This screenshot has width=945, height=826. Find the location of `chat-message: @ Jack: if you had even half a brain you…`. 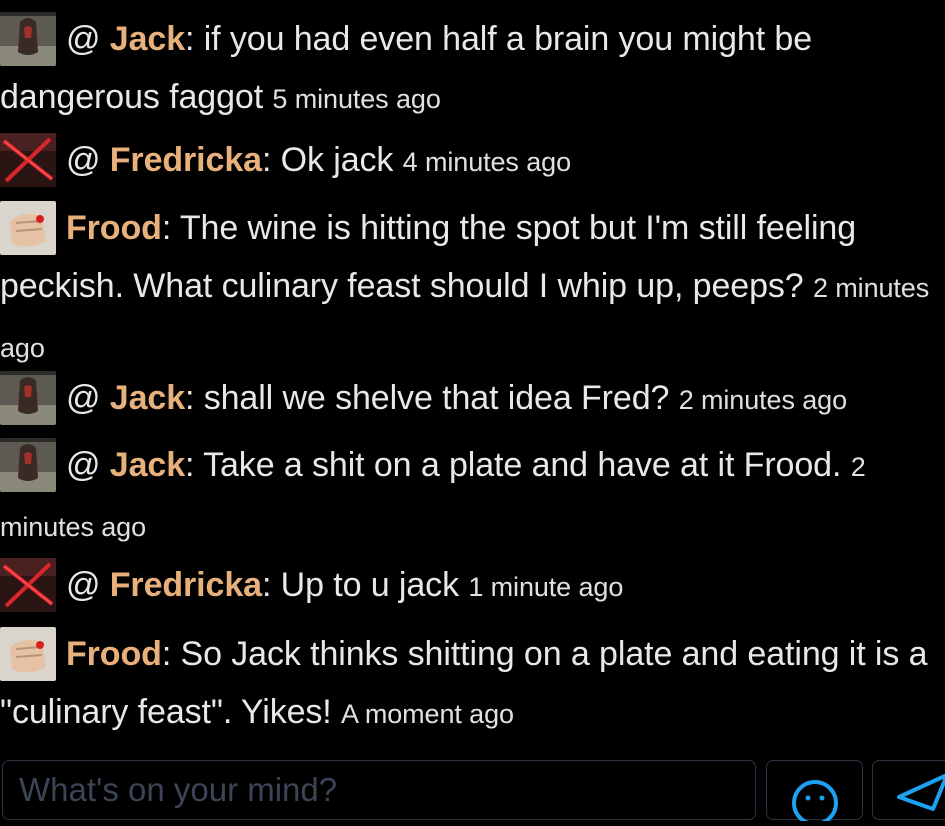

chat-message: @ Jack: if you had even half a brain you… is located at coordinates (472, 69).